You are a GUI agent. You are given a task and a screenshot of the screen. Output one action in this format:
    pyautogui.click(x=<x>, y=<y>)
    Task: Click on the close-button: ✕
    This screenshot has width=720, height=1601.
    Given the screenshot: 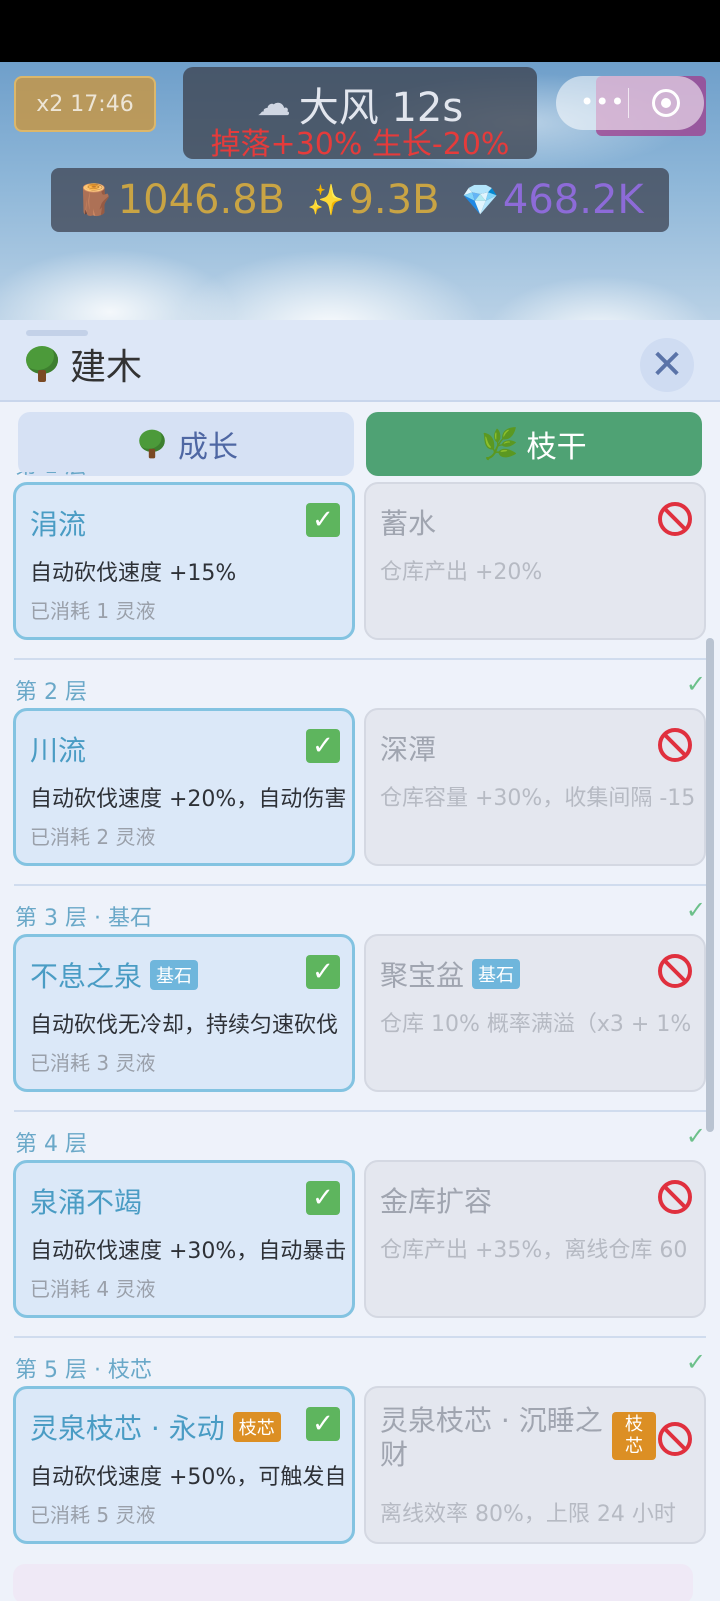 What is the action you would take?
    pyautogui.click(x=667, y=365)
    